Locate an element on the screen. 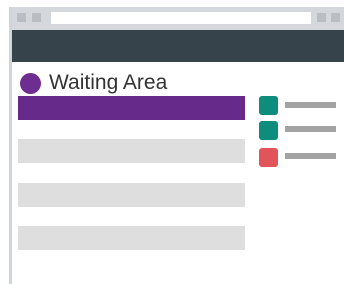 The image size is (344, 284). page-header: Waiting Area is located at coordinates (93, 83).